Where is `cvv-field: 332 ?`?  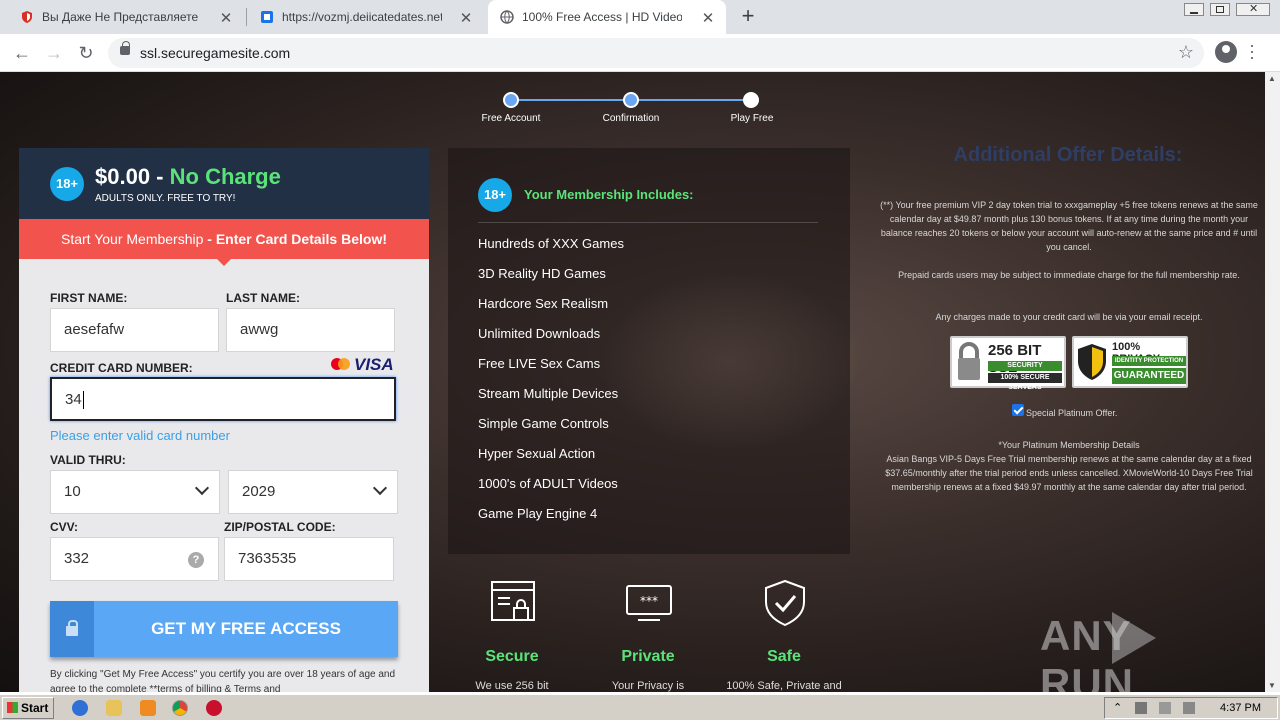 cvv-field: 332 ? is located at coordinates (134, 559).